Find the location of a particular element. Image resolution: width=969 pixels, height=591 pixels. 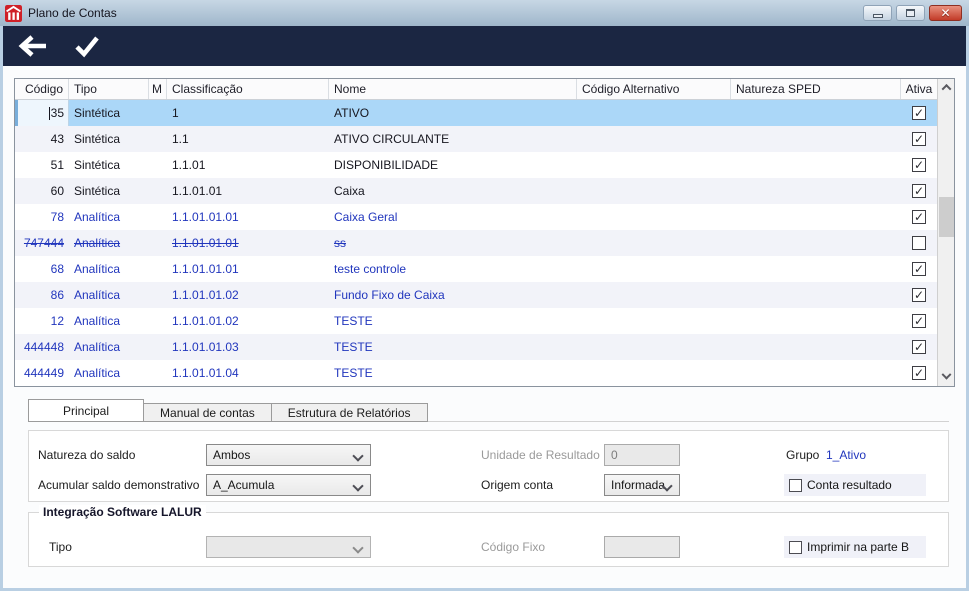

table-row: 68 Analítica 1.1.01.01.01 teste controle is located at coordinates (476, 269).